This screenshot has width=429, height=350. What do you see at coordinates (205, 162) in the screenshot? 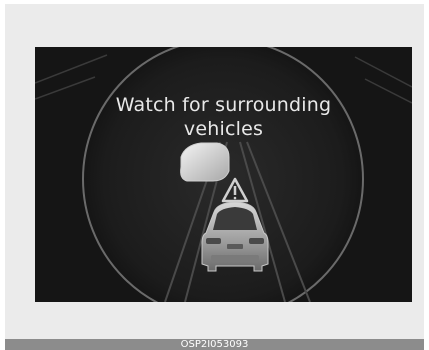
I see `side-vehicle-icon` at bounding box center [205, 162].